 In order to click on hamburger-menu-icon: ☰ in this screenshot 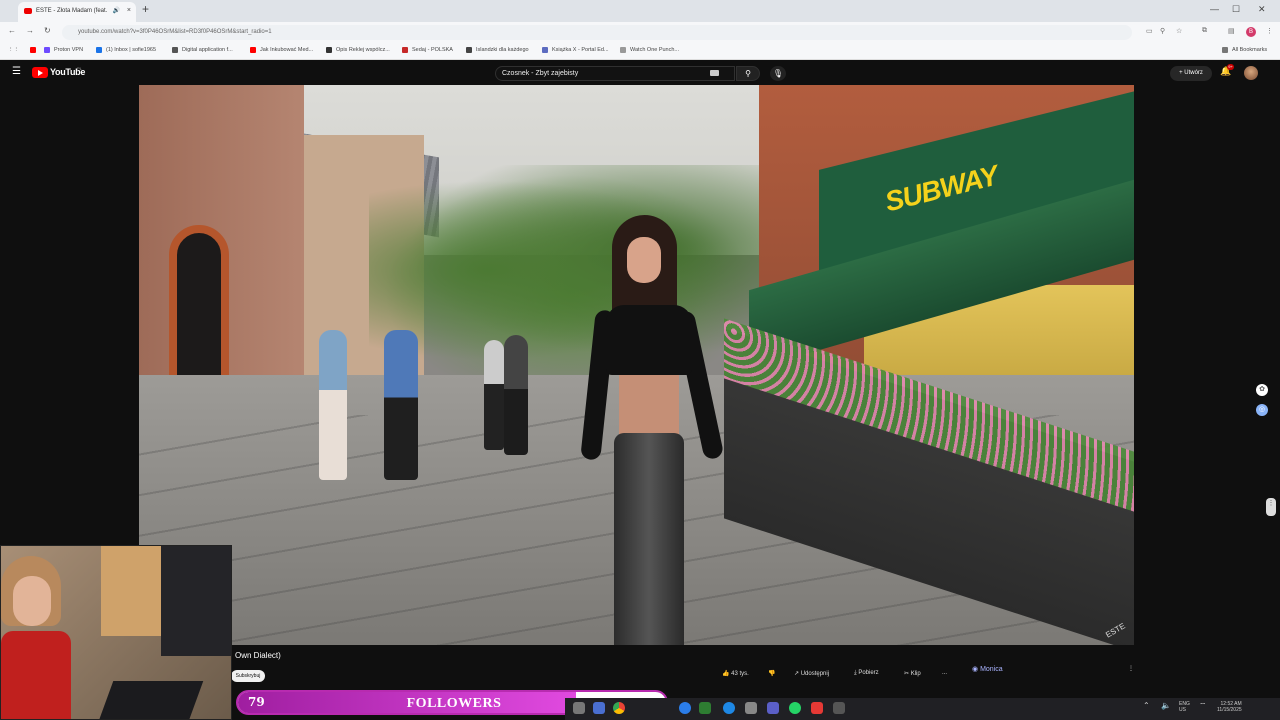, I will do `click(16, 71)`.